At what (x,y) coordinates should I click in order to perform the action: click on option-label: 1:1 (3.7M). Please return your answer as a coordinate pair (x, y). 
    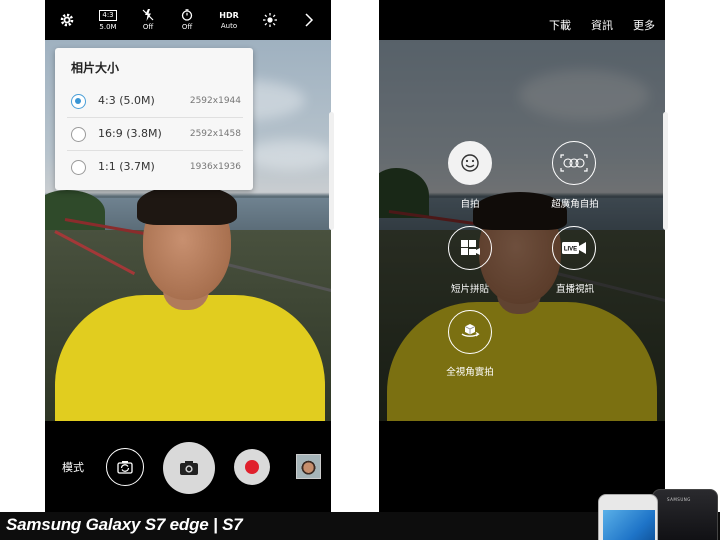
    Looking at the image, I should click on (126, 166).